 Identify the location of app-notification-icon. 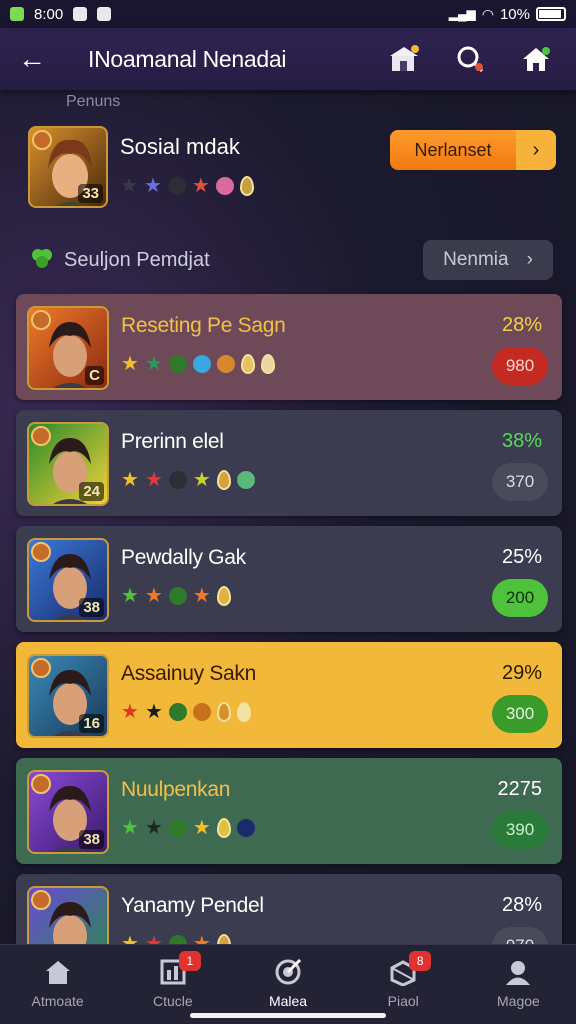
(17, 14).